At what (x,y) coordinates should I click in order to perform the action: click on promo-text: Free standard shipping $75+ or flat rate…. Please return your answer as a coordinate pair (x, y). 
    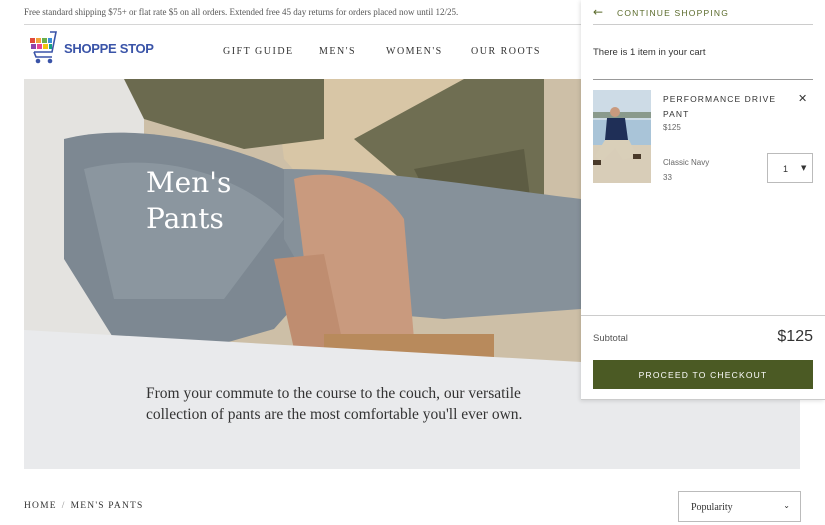
    Looking at the image, I should click on (241, 12).